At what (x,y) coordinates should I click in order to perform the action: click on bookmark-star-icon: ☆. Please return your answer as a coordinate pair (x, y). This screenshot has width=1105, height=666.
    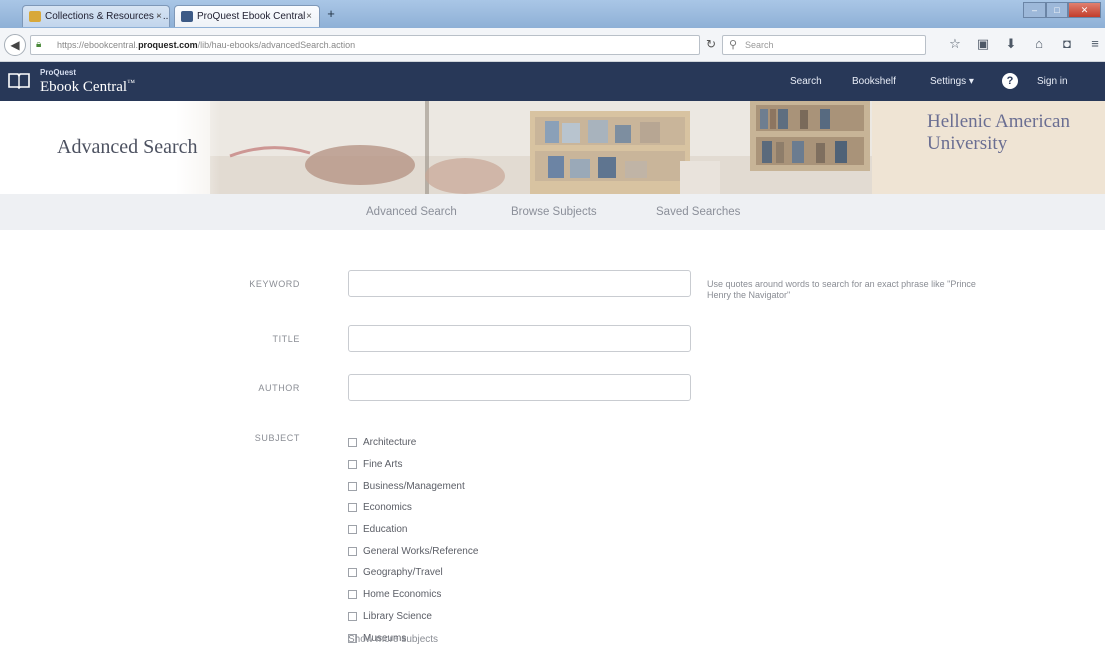
    Looking at the image, I should click on (955, 44).